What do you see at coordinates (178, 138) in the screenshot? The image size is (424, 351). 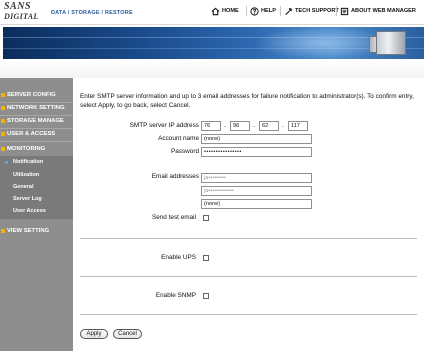 I see `account-name-label: Account name` at bounding box center [178, 138].